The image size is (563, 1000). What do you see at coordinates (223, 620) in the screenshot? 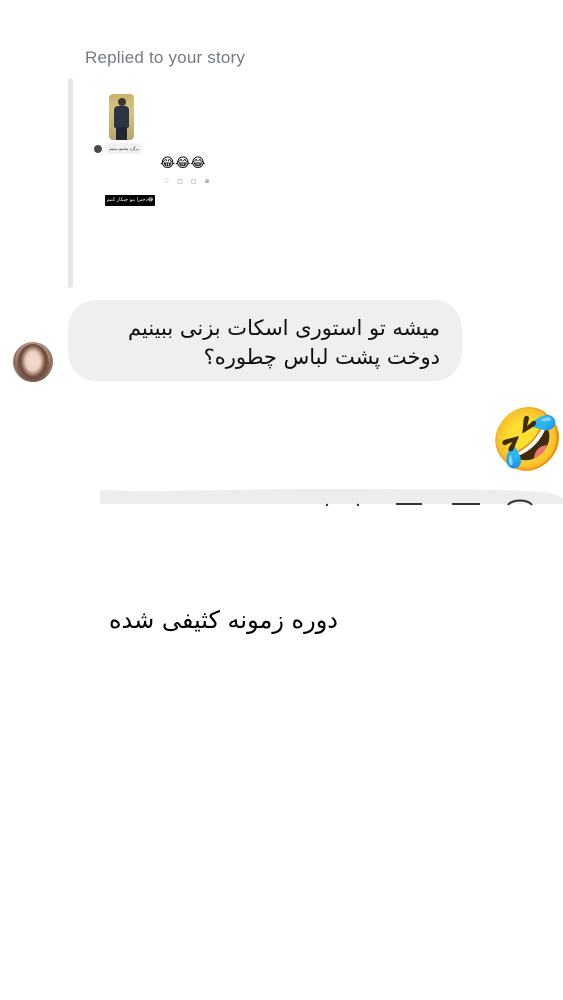
I see `caption-text: دوره زمونه کثیفی شده` at bounding box center [223, 620].